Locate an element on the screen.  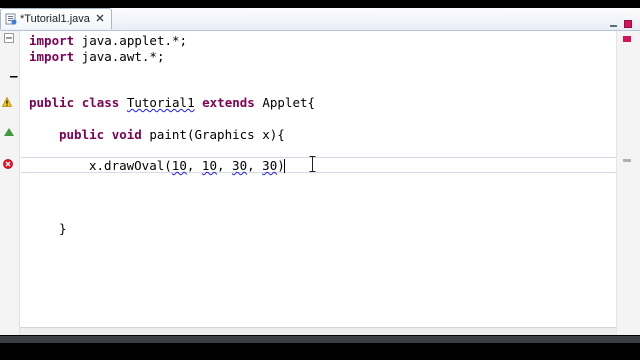
overview-ruler is located at coordinates (628, 183).